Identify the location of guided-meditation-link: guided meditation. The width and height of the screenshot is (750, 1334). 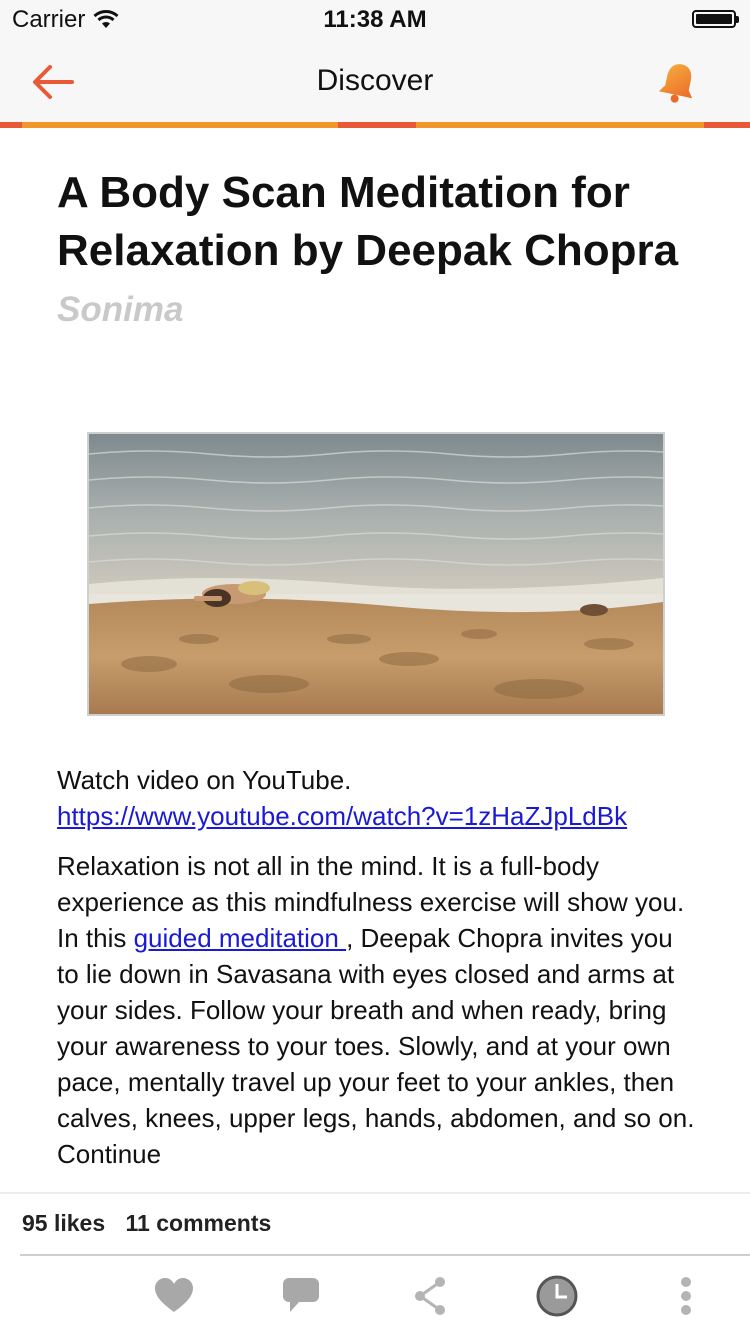
(240, 938).